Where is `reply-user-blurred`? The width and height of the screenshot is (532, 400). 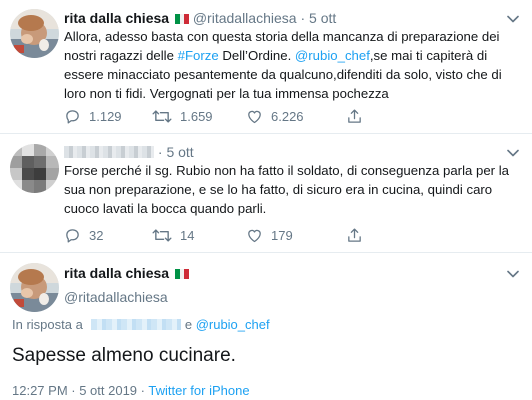
reply-user-blurred is located at coordinates (135, 324).